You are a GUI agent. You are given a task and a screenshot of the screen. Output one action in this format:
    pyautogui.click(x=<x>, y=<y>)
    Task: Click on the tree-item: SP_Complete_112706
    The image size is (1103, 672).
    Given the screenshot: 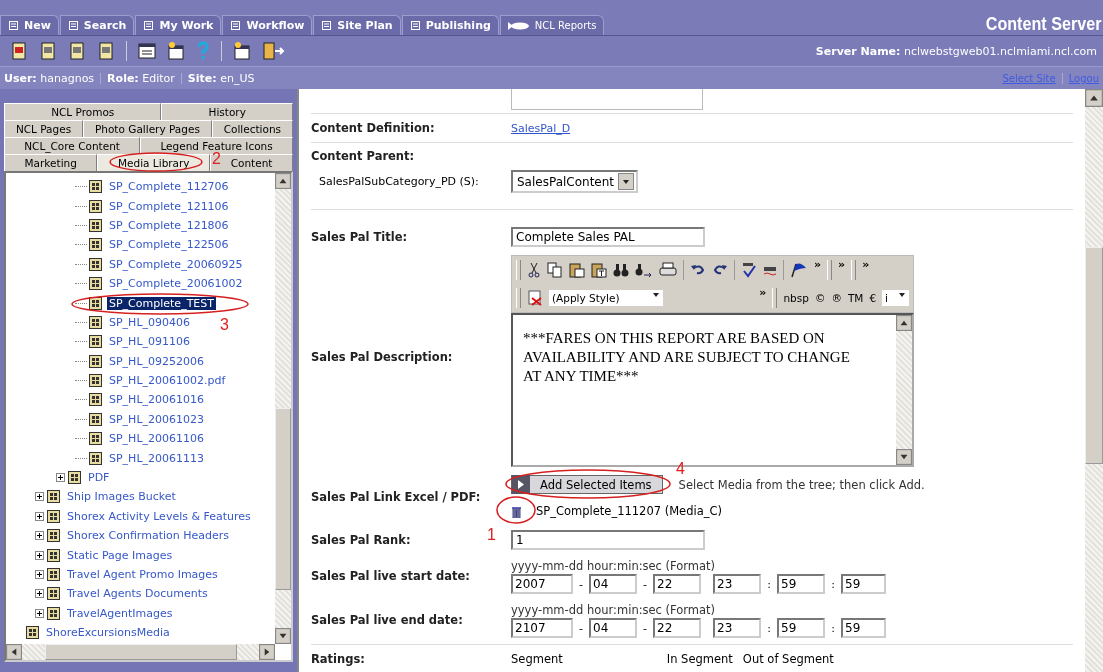 What is the action you would take?
    pyautogui.click(x=169, y=187)
    